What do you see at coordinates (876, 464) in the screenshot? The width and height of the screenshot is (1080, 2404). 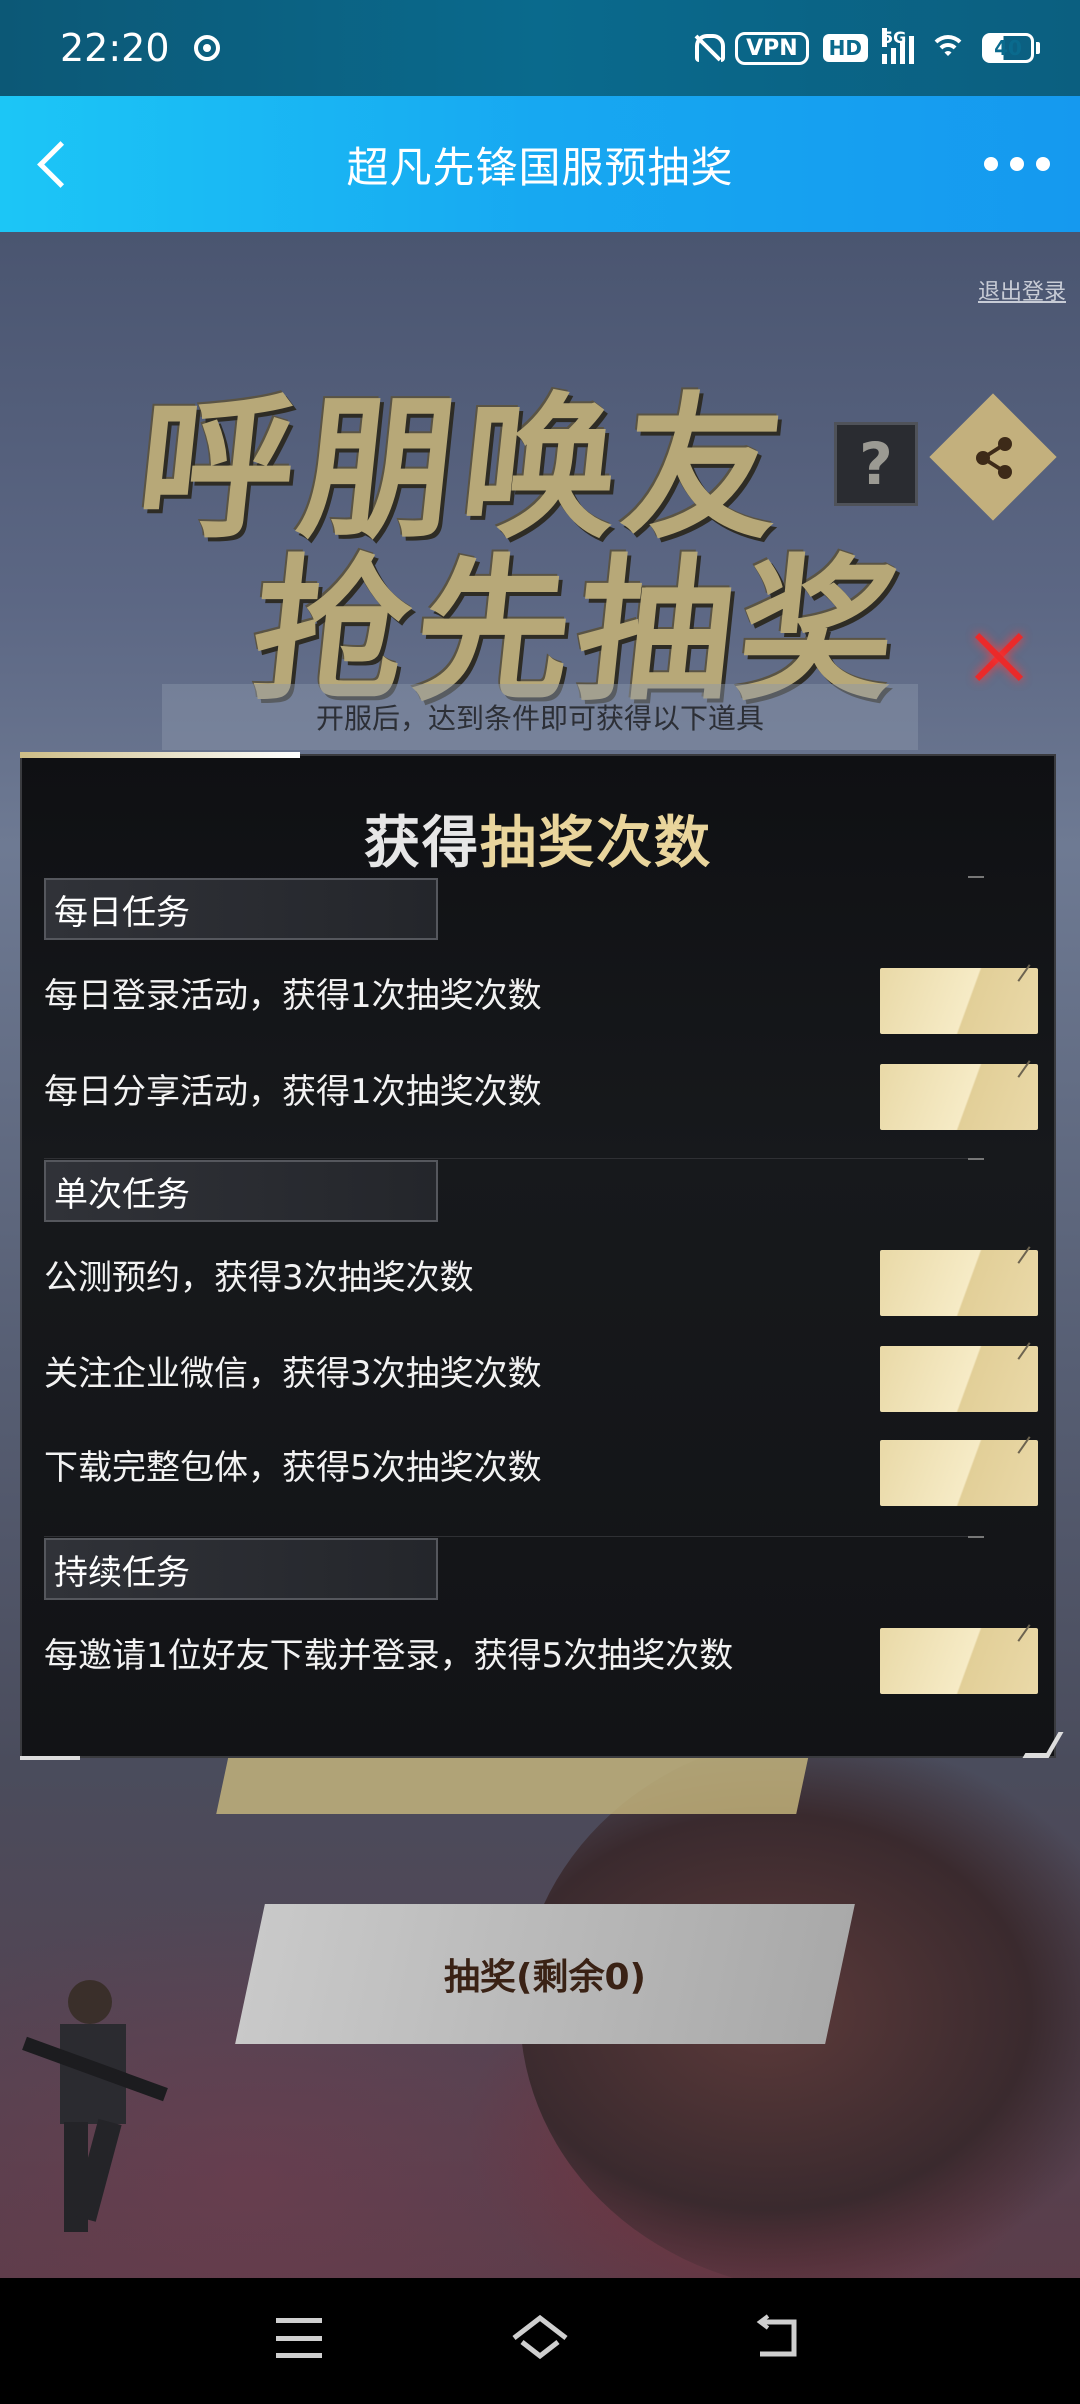 I see `help-icon: ?` at bounding box center [876, 464].